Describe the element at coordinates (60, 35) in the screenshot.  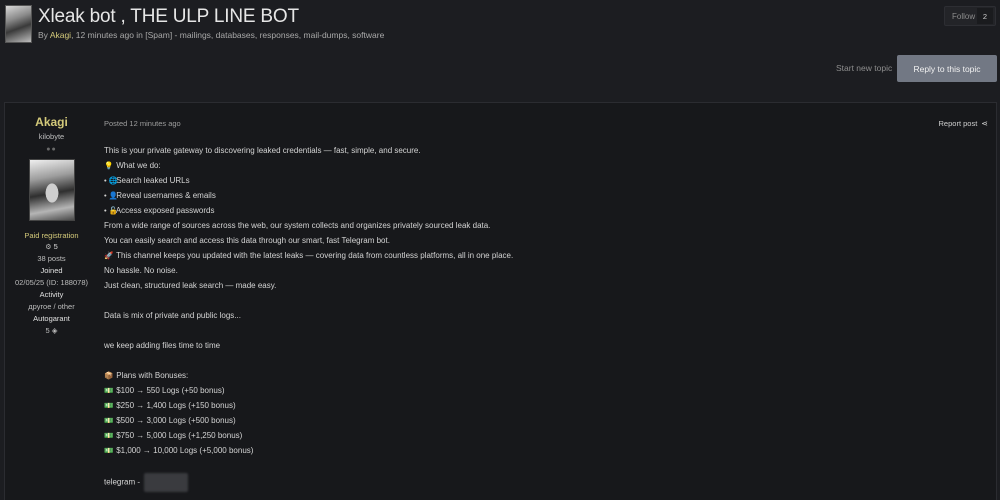
I see `topic-author-link: Akagi` at that location.